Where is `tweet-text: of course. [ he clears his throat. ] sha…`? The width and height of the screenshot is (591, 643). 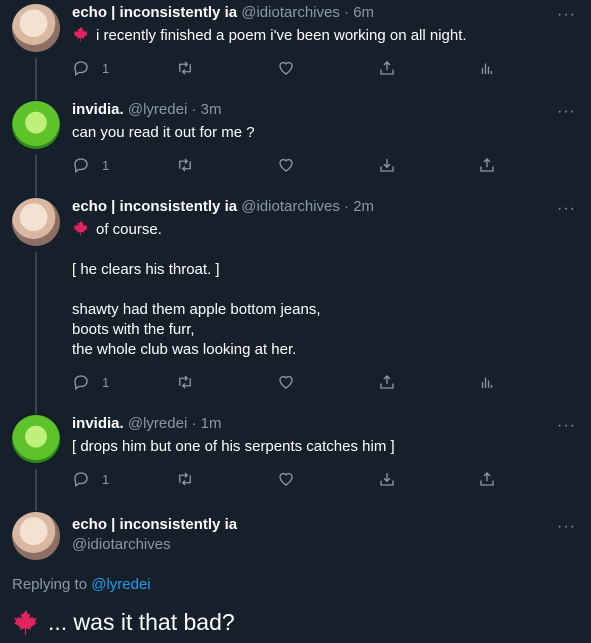 tweet-text: of course. [ he clears his throat. ] sha… is located at coordinates (196, 290).